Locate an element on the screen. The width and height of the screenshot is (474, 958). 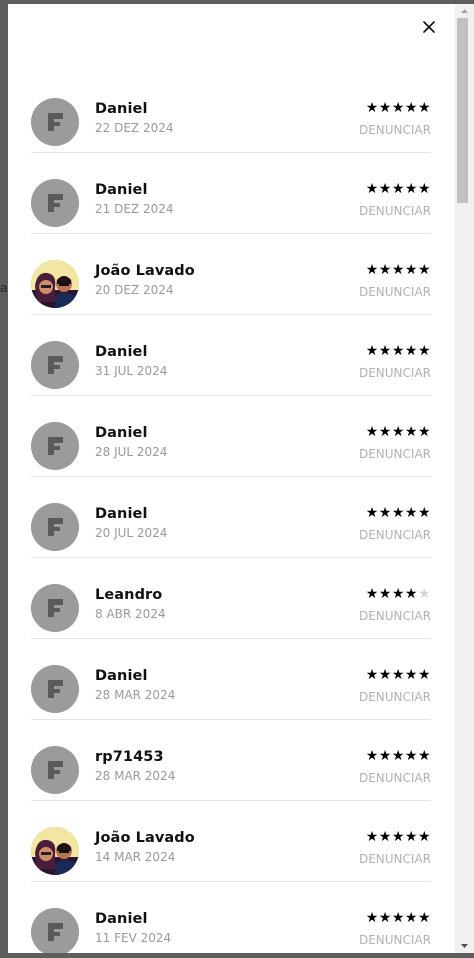
review-date: 28 MAR 2024 is located at coordinates (135, 776).